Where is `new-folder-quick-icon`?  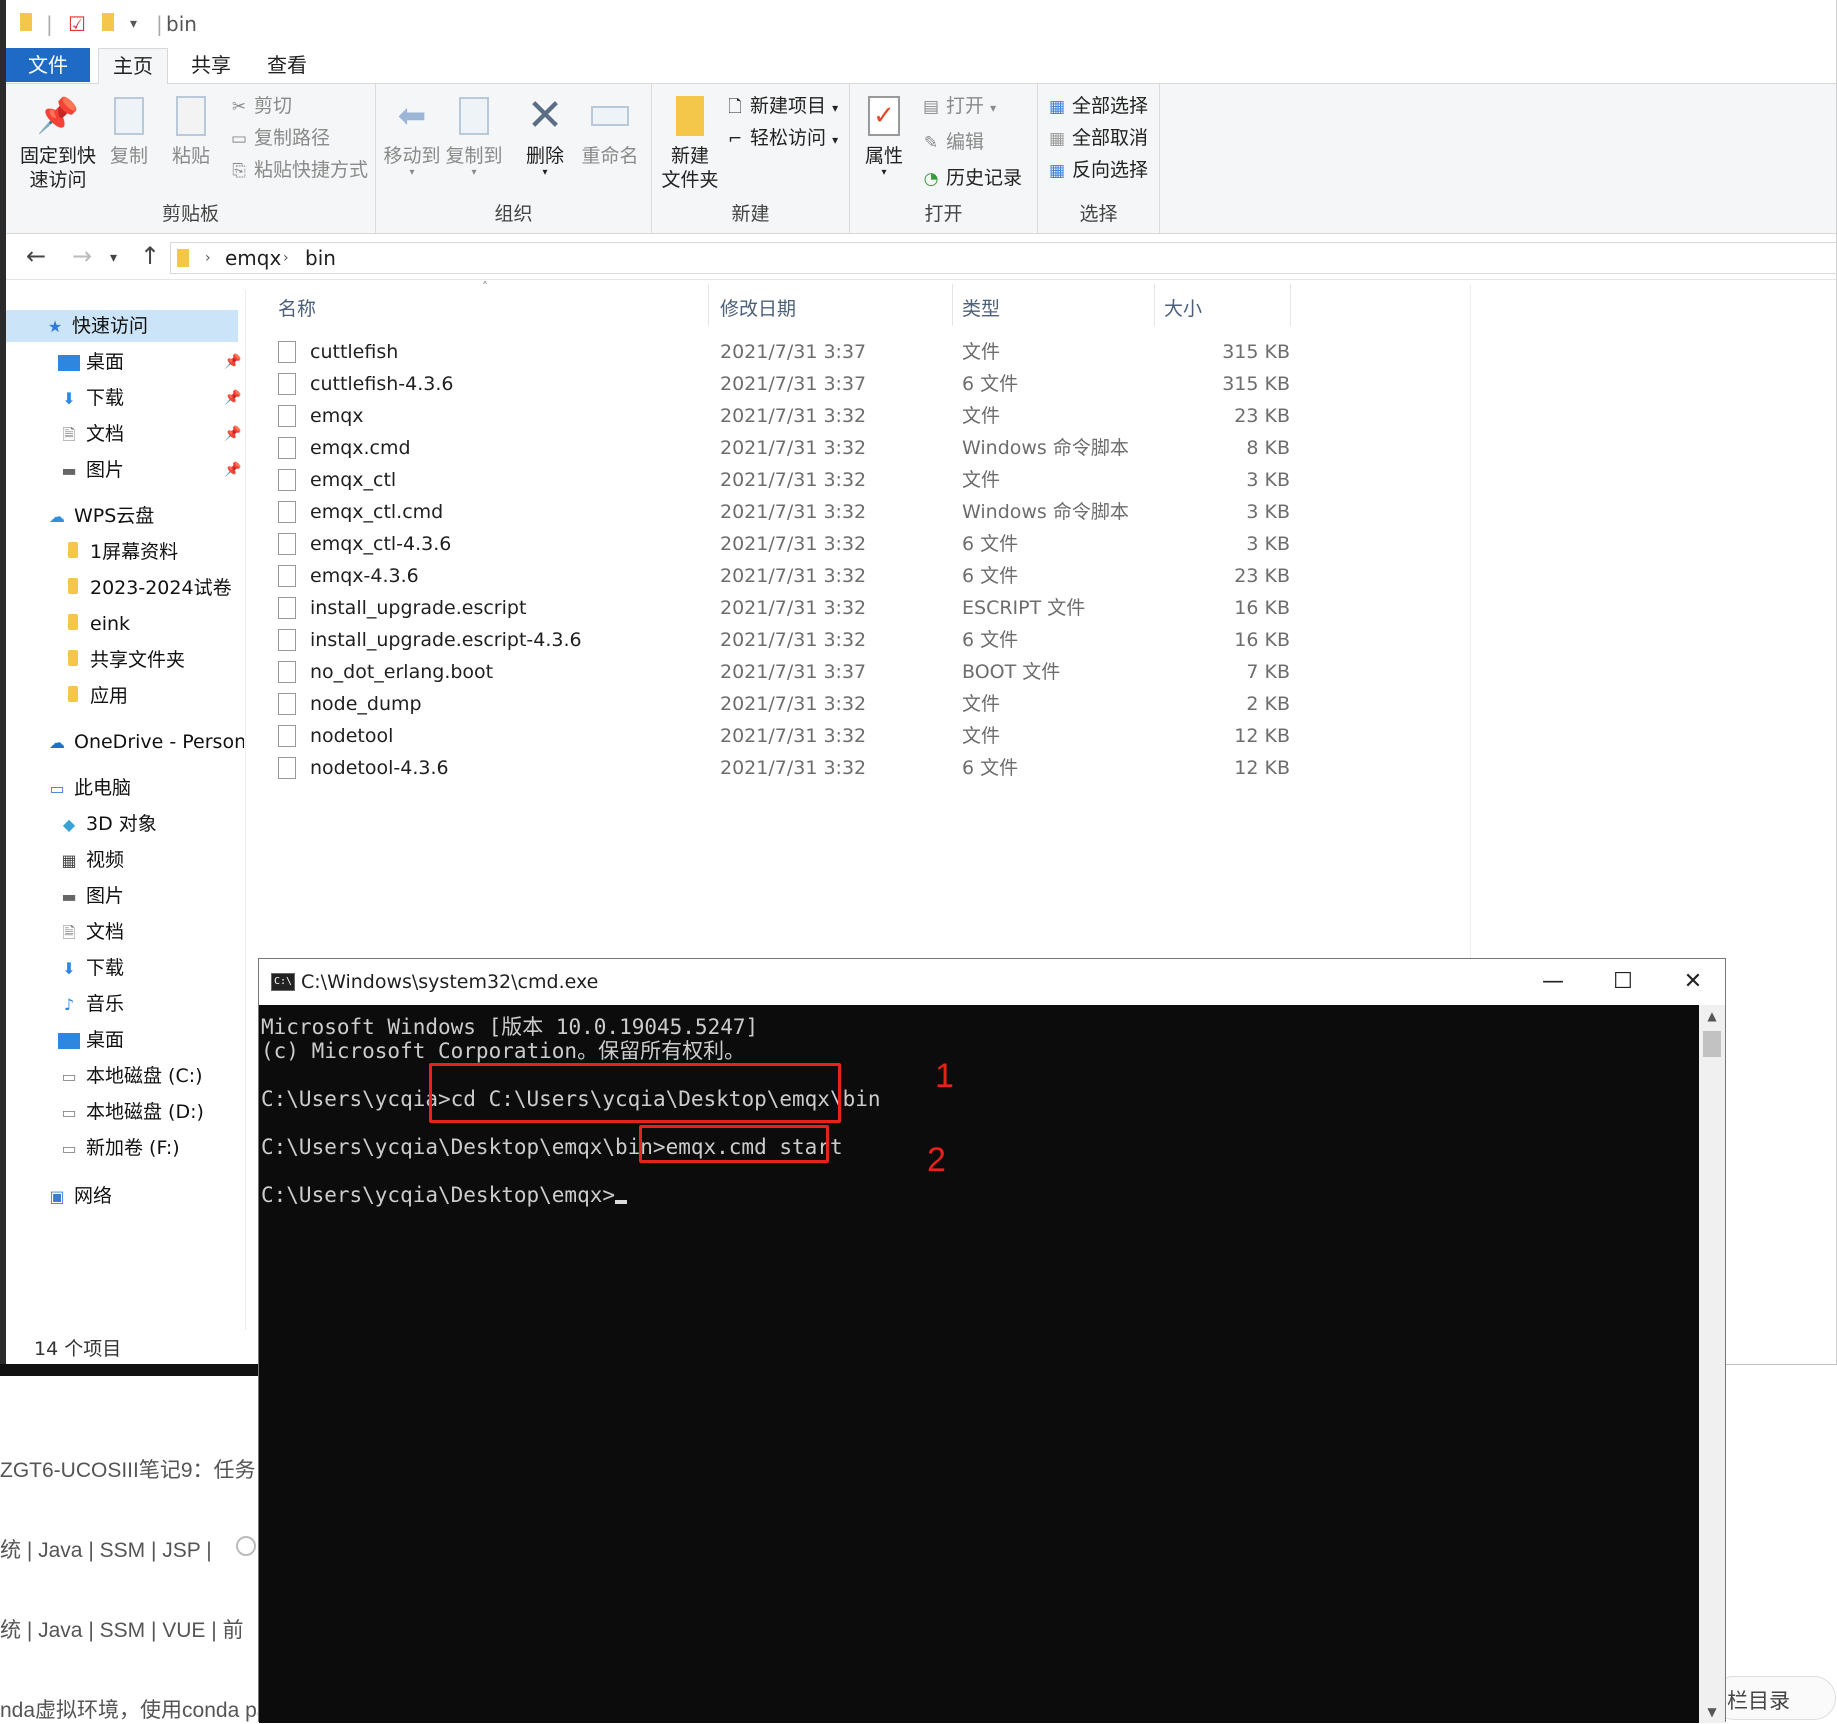
new-folder-quick-icon is located at coordinates (108, 24).